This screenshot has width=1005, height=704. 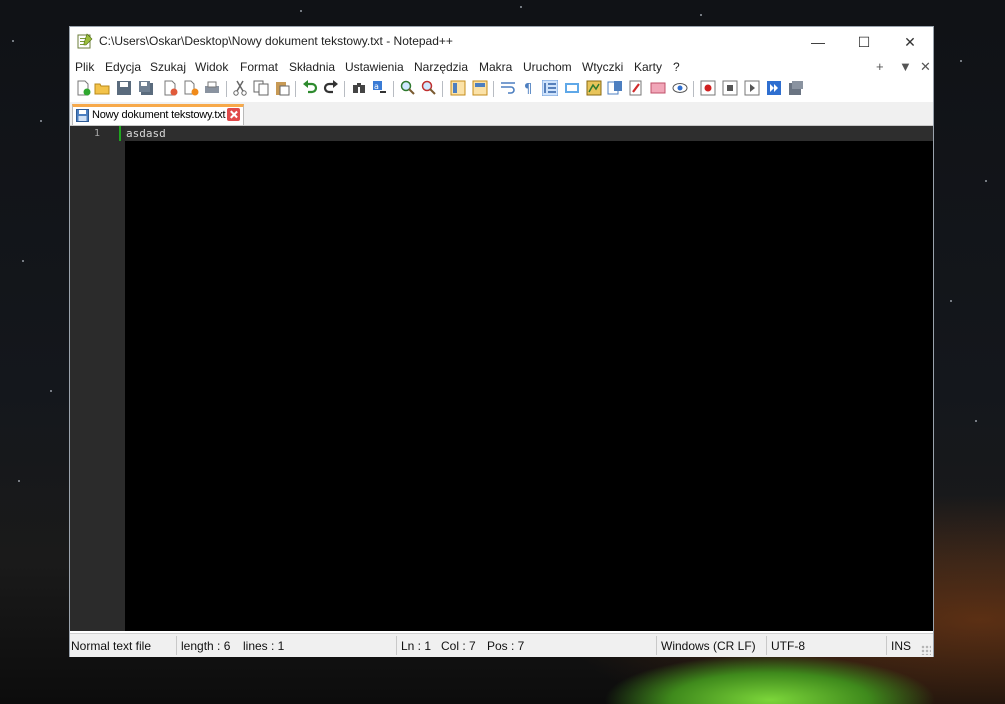 I want to click on paste-icon, so click(x=282, y=88).